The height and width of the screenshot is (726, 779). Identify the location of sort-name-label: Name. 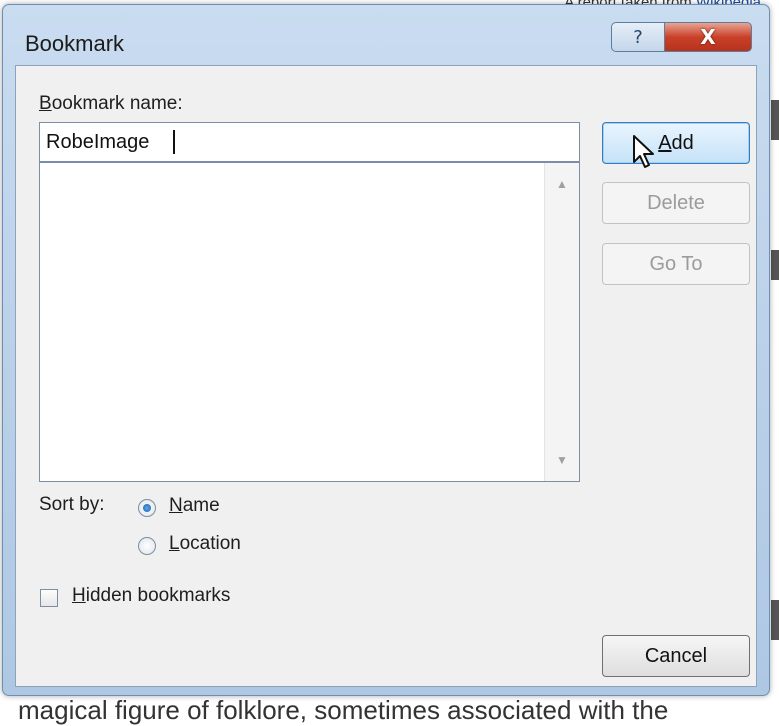
(194, 506).